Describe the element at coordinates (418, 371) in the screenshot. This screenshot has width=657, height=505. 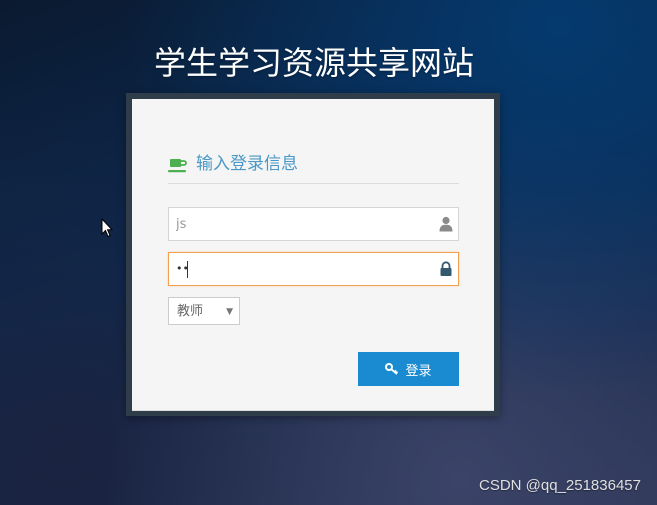
I see `login-button-label: 登录` at that location.